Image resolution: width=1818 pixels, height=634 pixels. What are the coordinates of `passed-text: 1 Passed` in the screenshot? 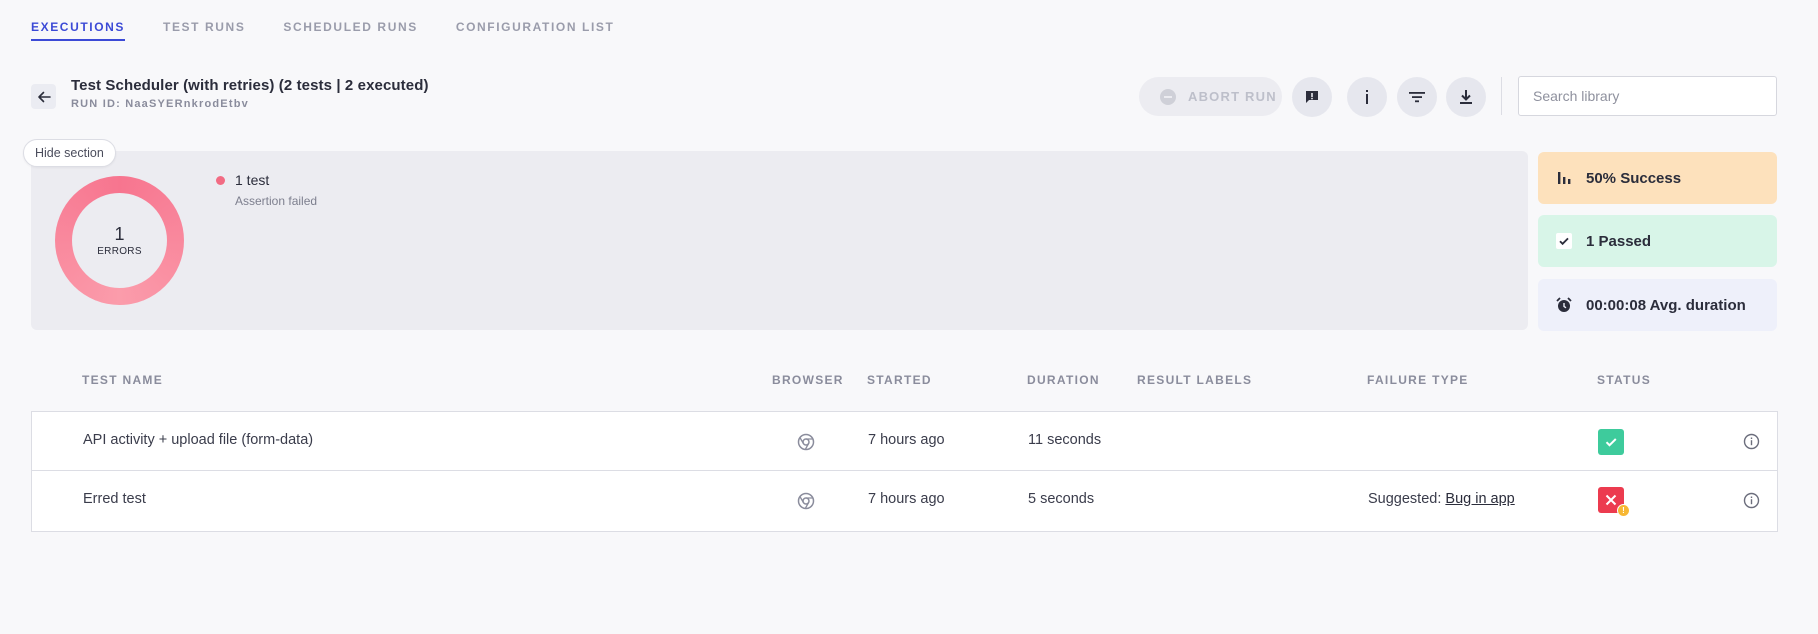 It's located at (1619, 241).